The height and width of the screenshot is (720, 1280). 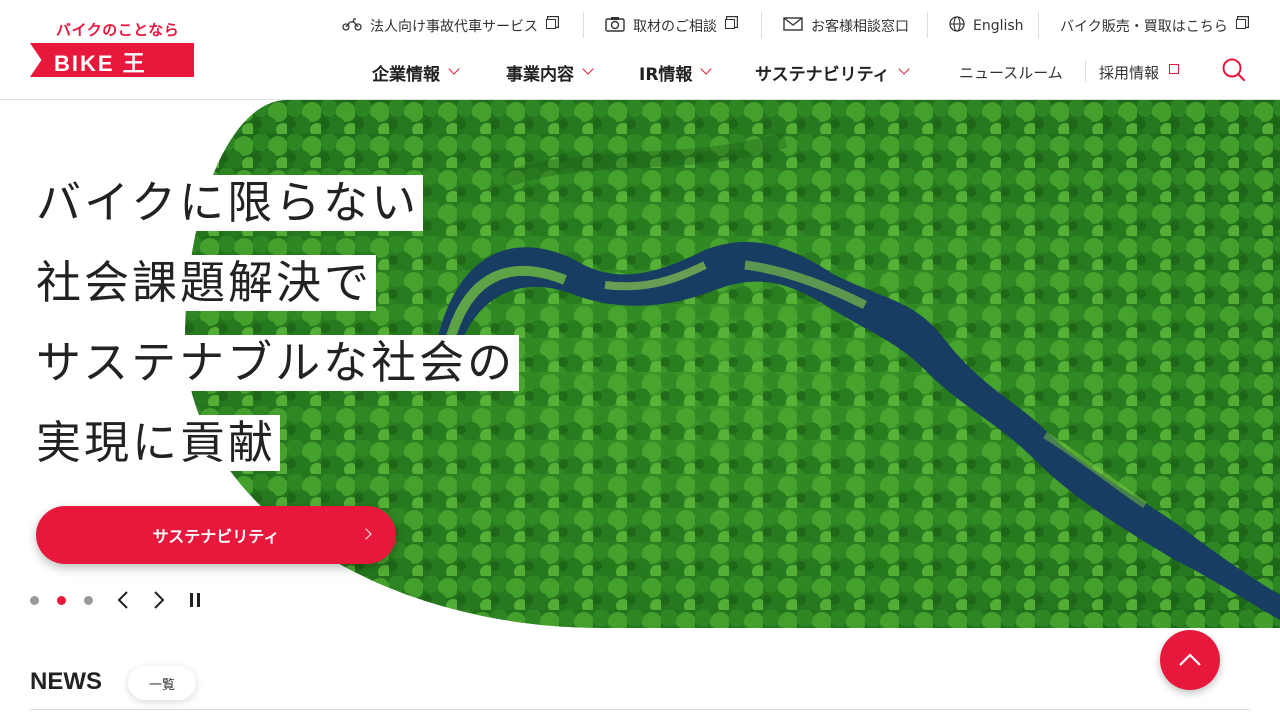 I want to click on nav-ir: IR情報, so click(x=676, y=72).